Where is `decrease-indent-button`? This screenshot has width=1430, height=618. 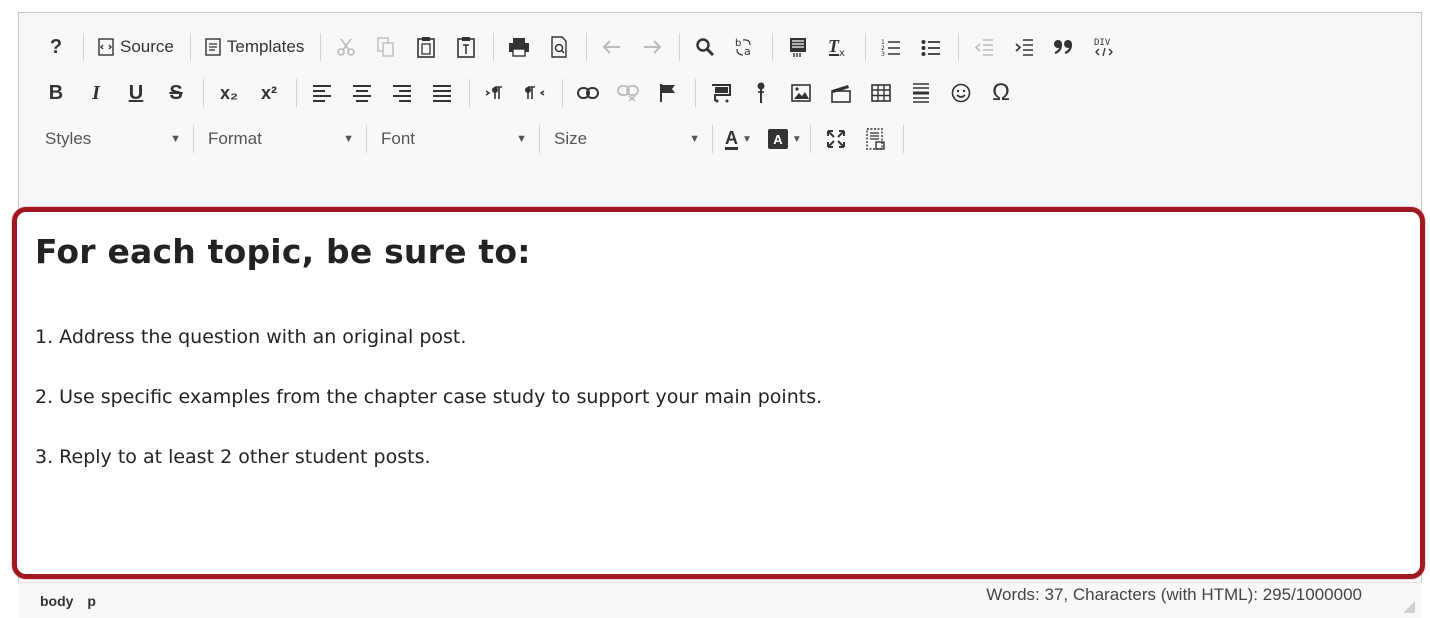 decrease-indent-button is located at coordinates (984, 47).